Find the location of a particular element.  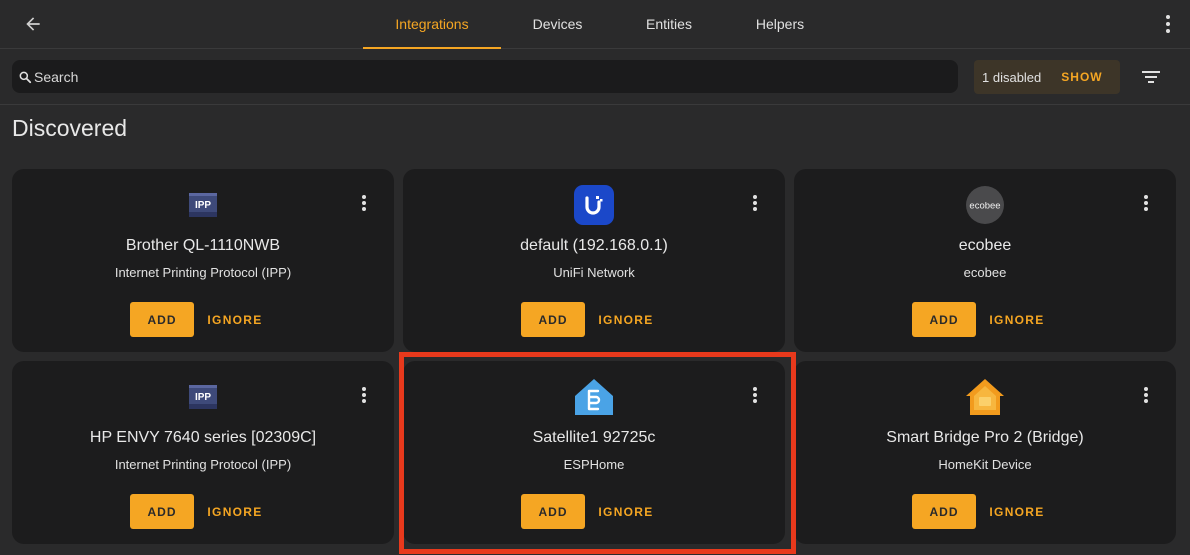

tab-entities: Entities is located at coordinates (669, 24).